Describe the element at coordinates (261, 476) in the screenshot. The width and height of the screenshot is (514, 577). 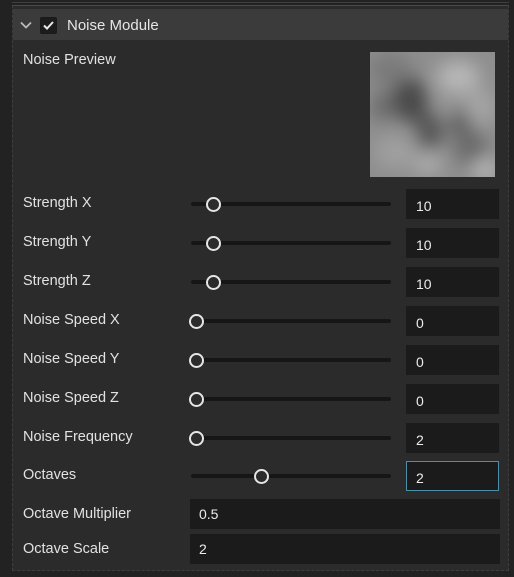
I see `octaves-slider-thumb` at that location.